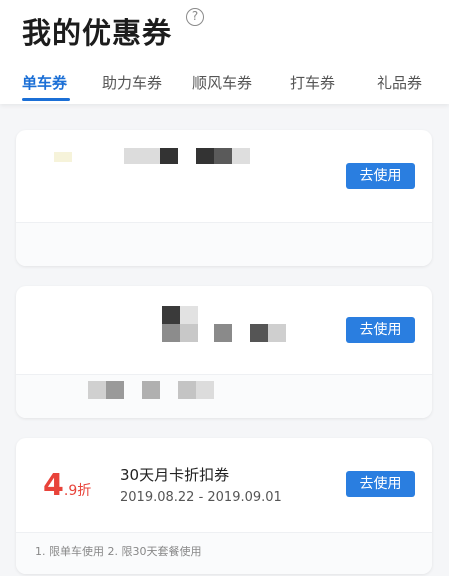 The image size is (449, 576). Describe the element at coordinates (53, 485) in the screenshot. I see `discount-main: 4` at that location.